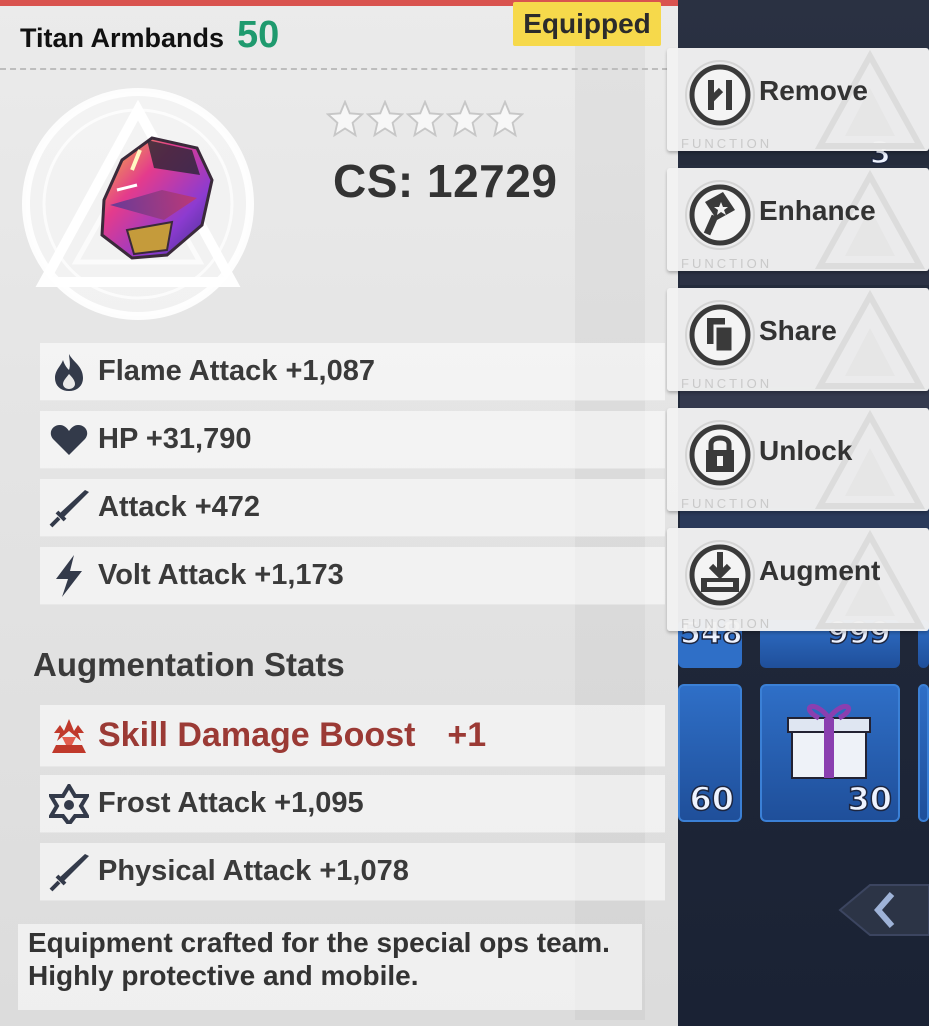  I want to click on inventory-tile, so click(923, 753).